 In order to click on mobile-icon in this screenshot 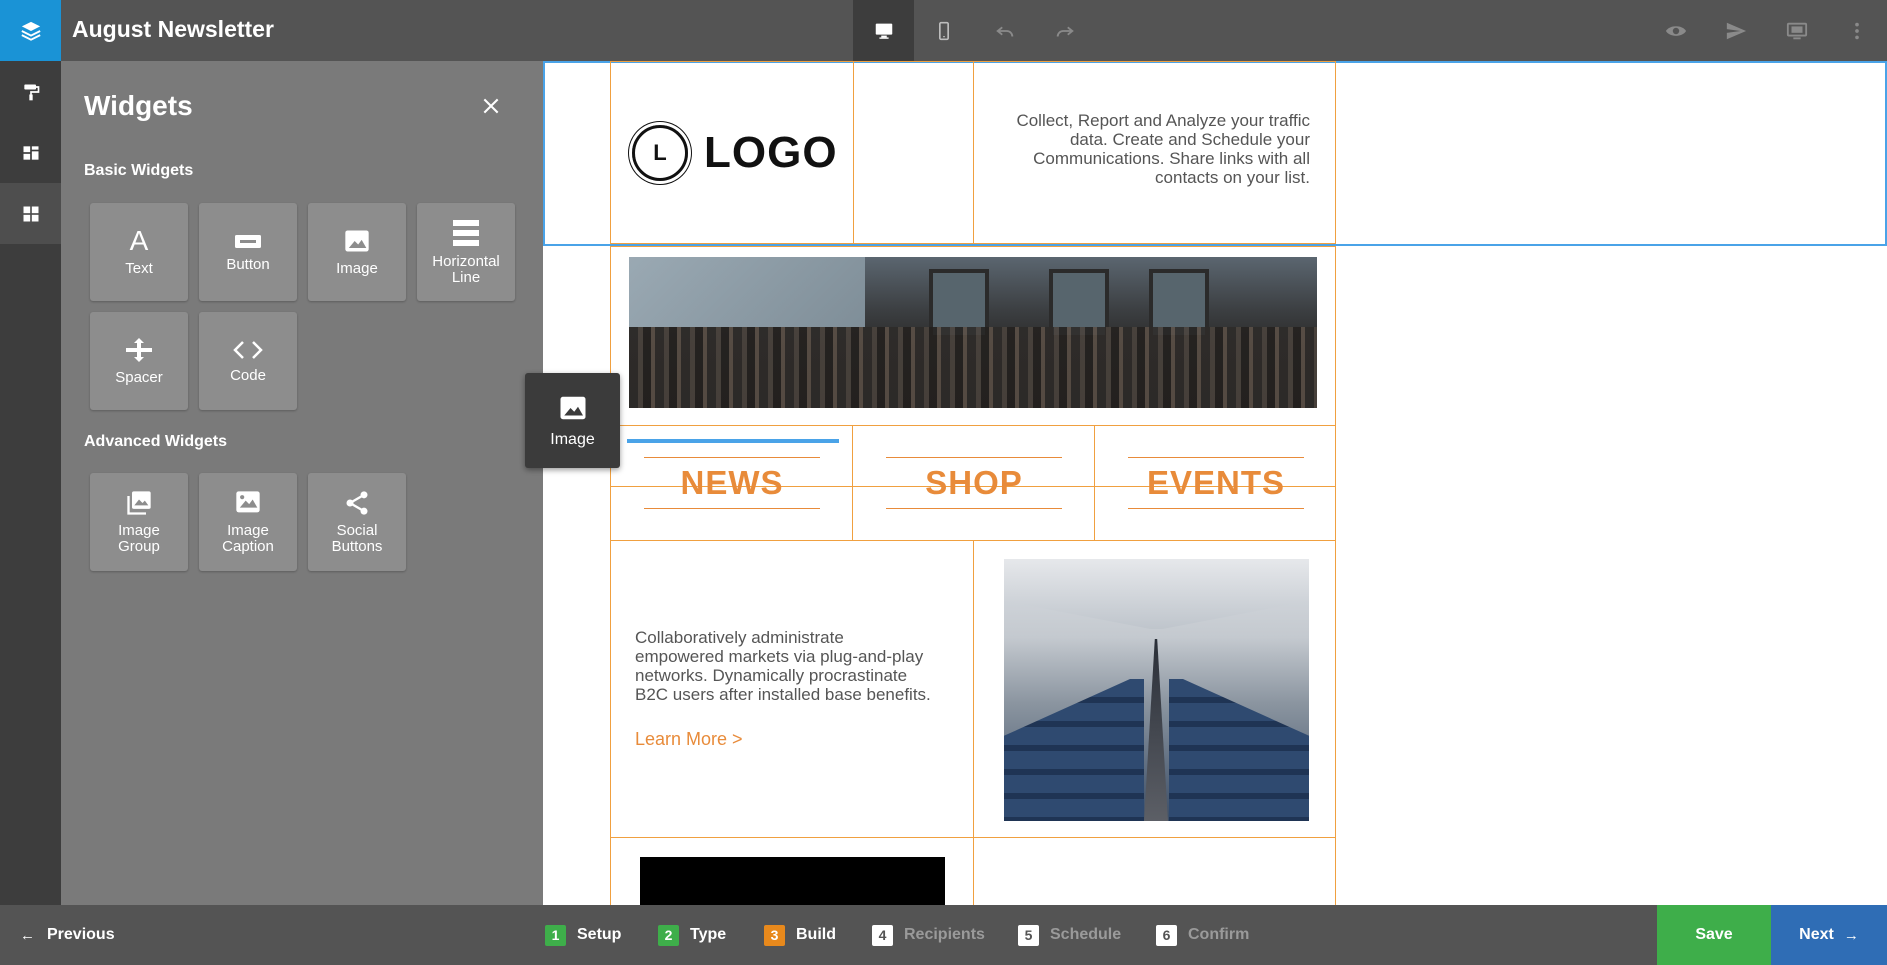, I will do `click(943, 30)`.